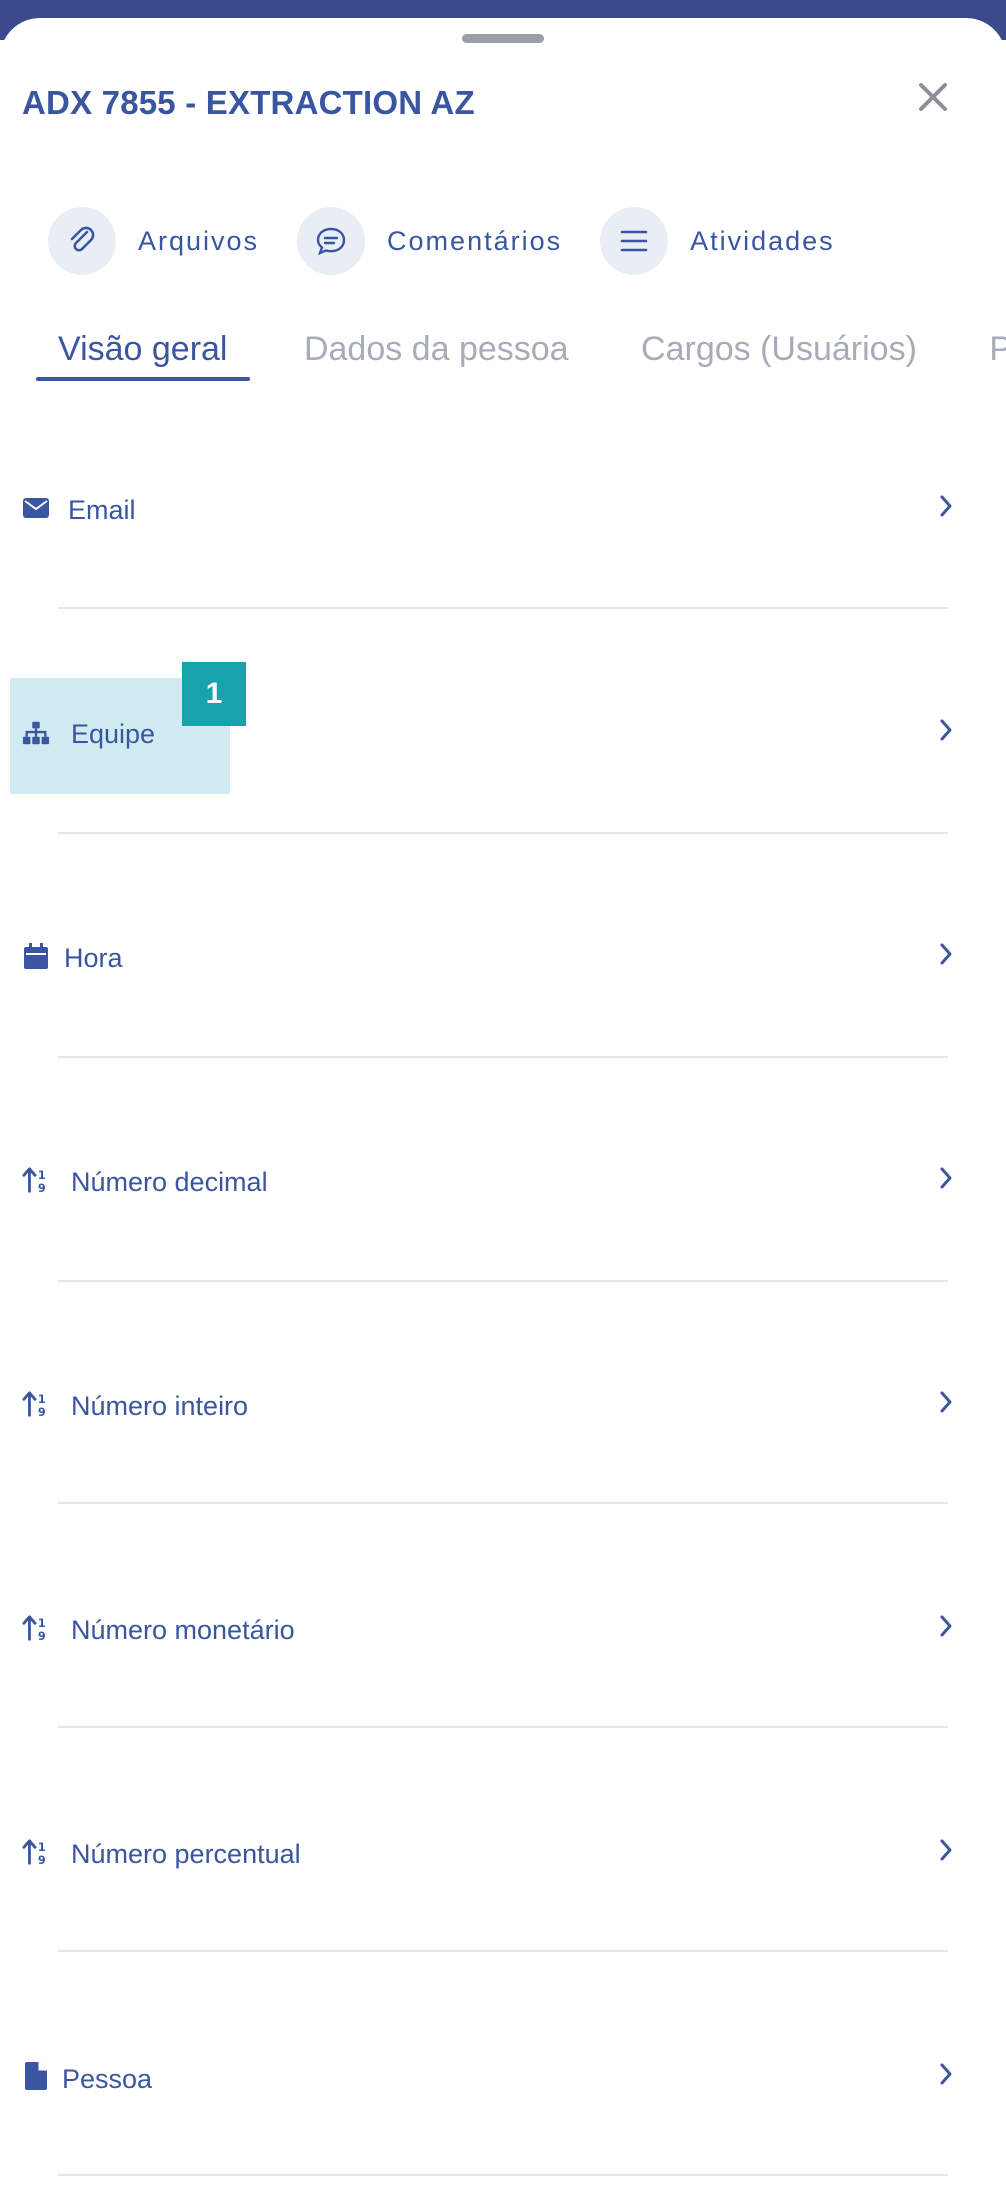 The height and width of the screenshot is (2196, 1006). Describe the element at coordinates (779, 353) in the screenshot. I see `tab-roles-users: Cargos (Usuários)` at that location.